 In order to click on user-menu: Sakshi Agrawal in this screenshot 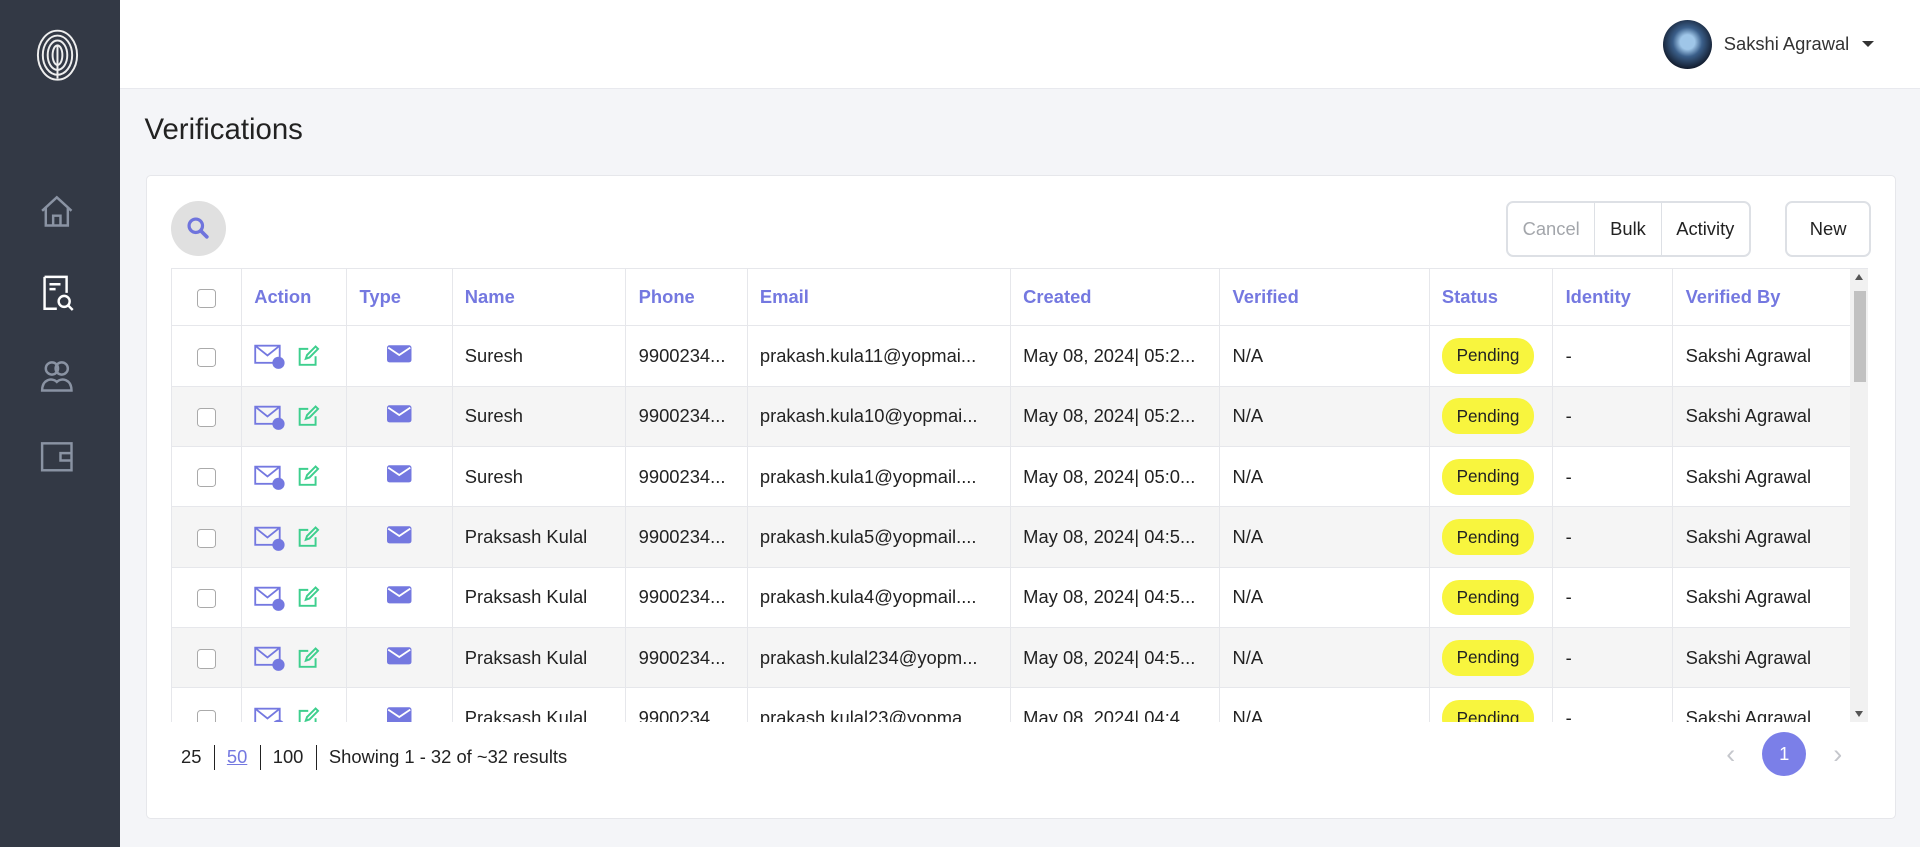, I will do `click(1768, 44)`.